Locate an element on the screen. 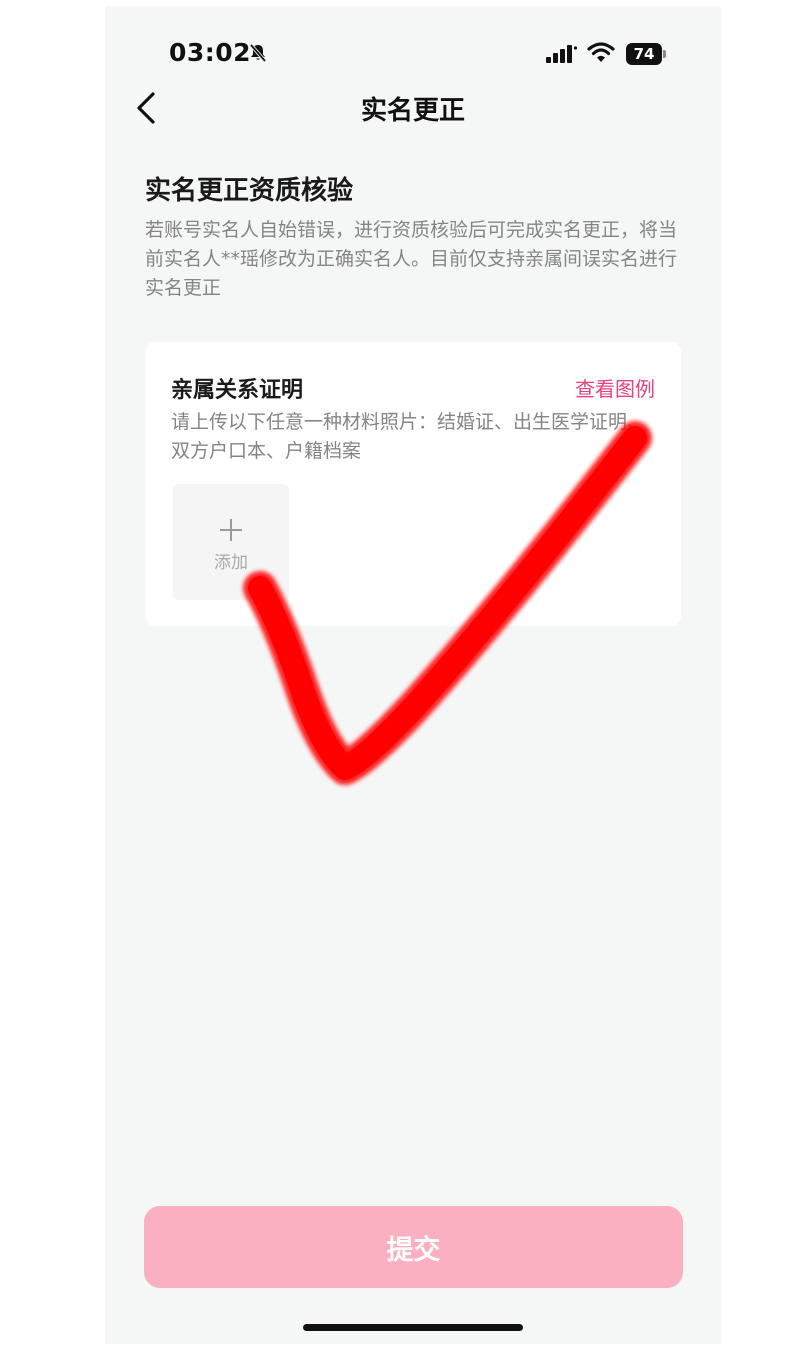 The width and height of the screenshot is (800, 1350). cellular-signal-icon is located at coordinates (562, 54).